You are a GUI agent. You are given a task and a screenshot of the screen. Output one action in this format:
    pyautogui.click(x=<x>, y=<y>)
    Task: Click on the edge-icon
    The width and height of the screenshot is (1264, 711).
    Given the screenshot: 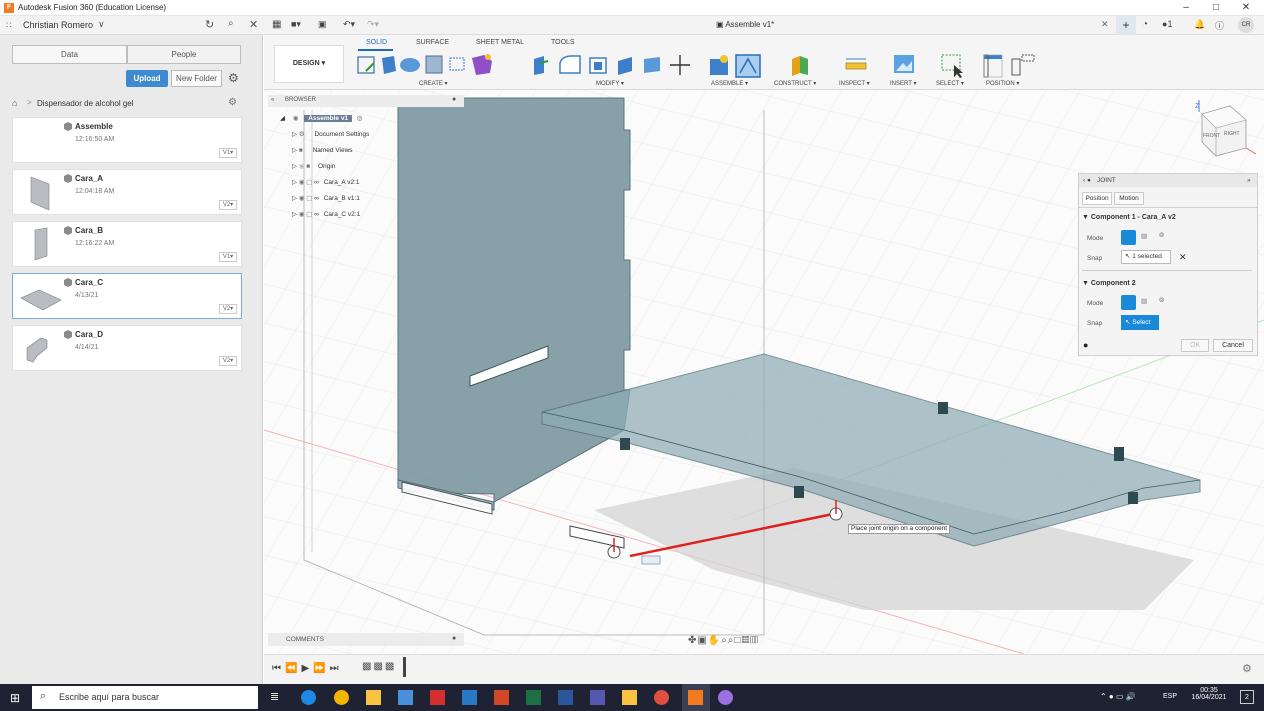 What is the action you would take?
    pyautogui.click(x=308, y=697)
    